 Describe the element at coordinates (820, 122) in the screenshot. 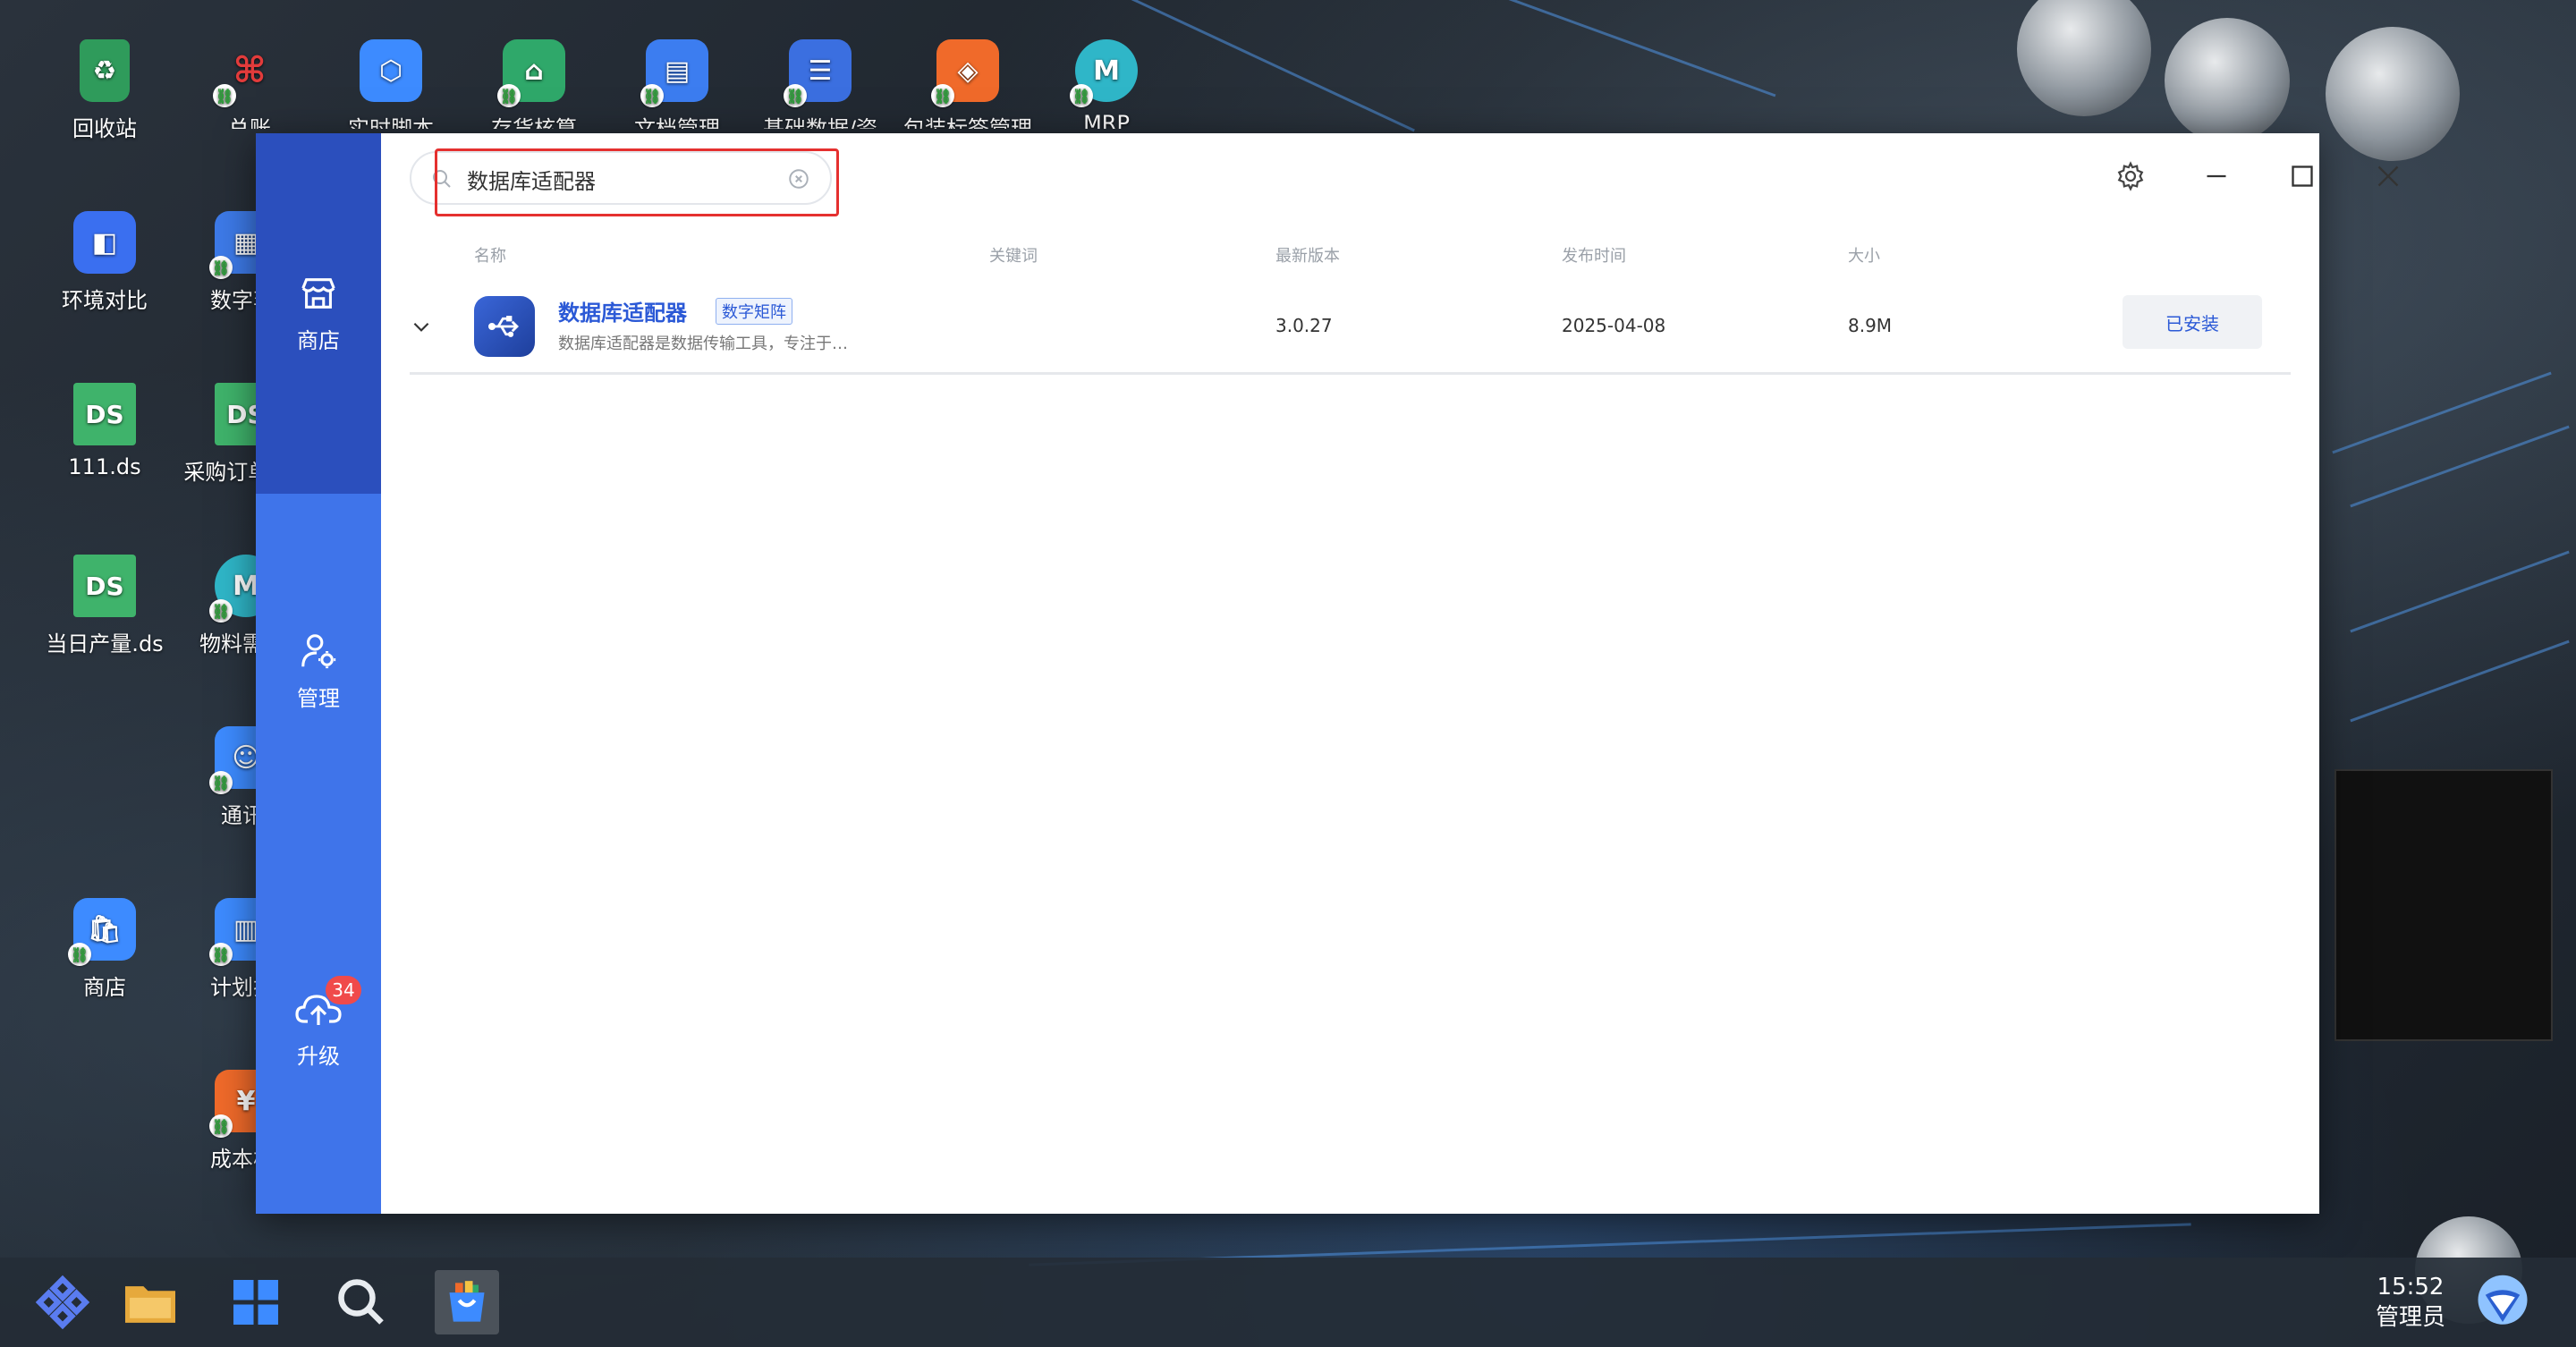

I see `desktop-icon-label: 基础数据/资` at that location.